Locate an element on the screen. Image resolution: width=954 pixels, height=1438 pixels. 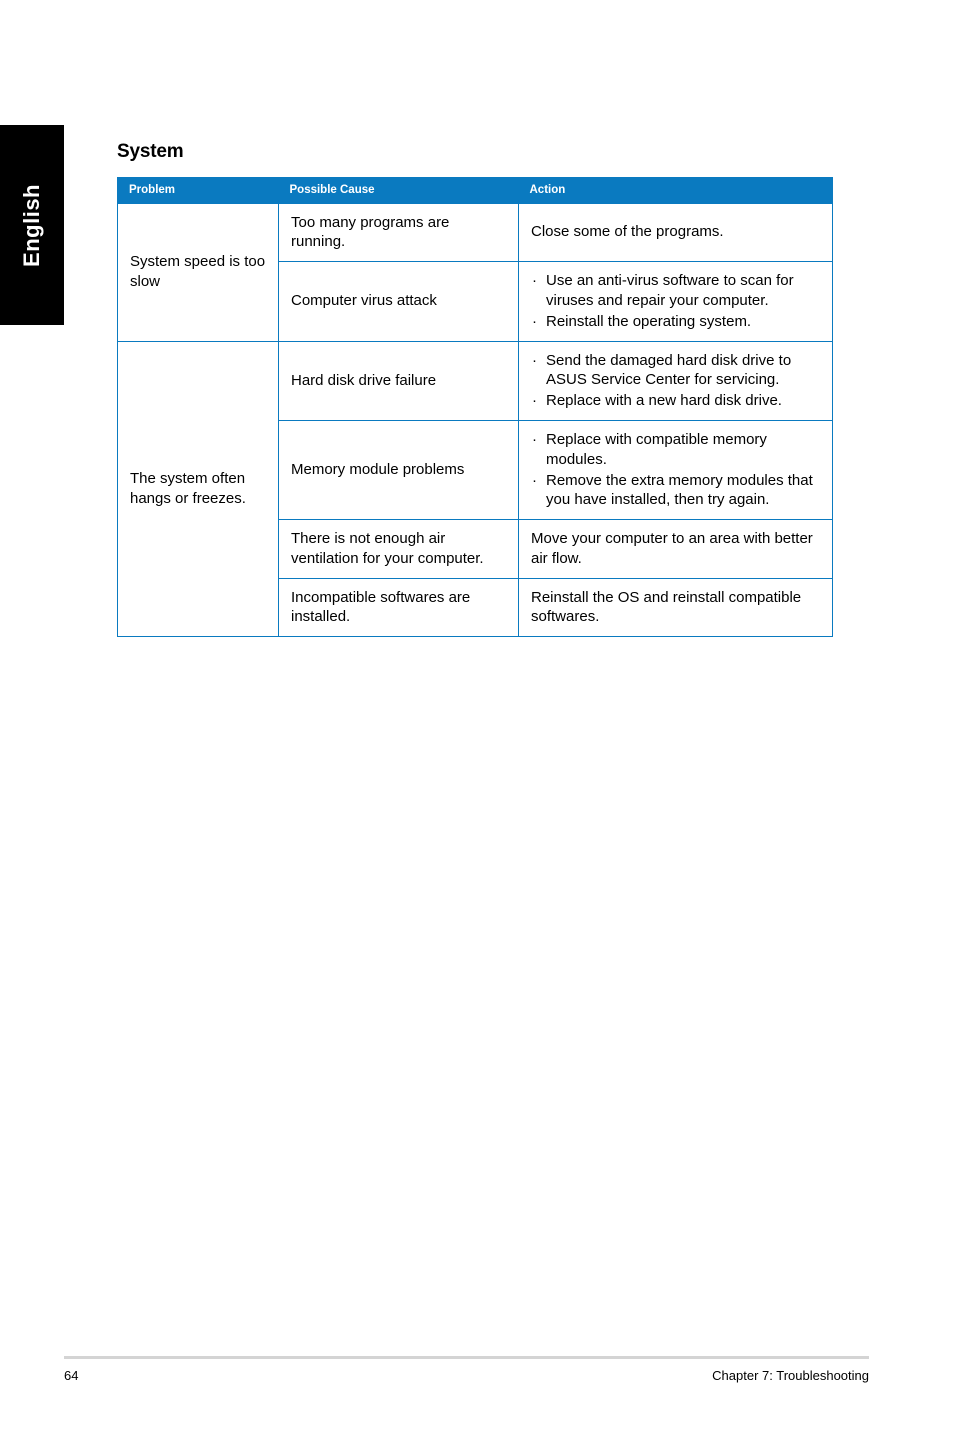
action-bullet-item: · Replace with compatible memory modules. is located at coordinates (676, 450).